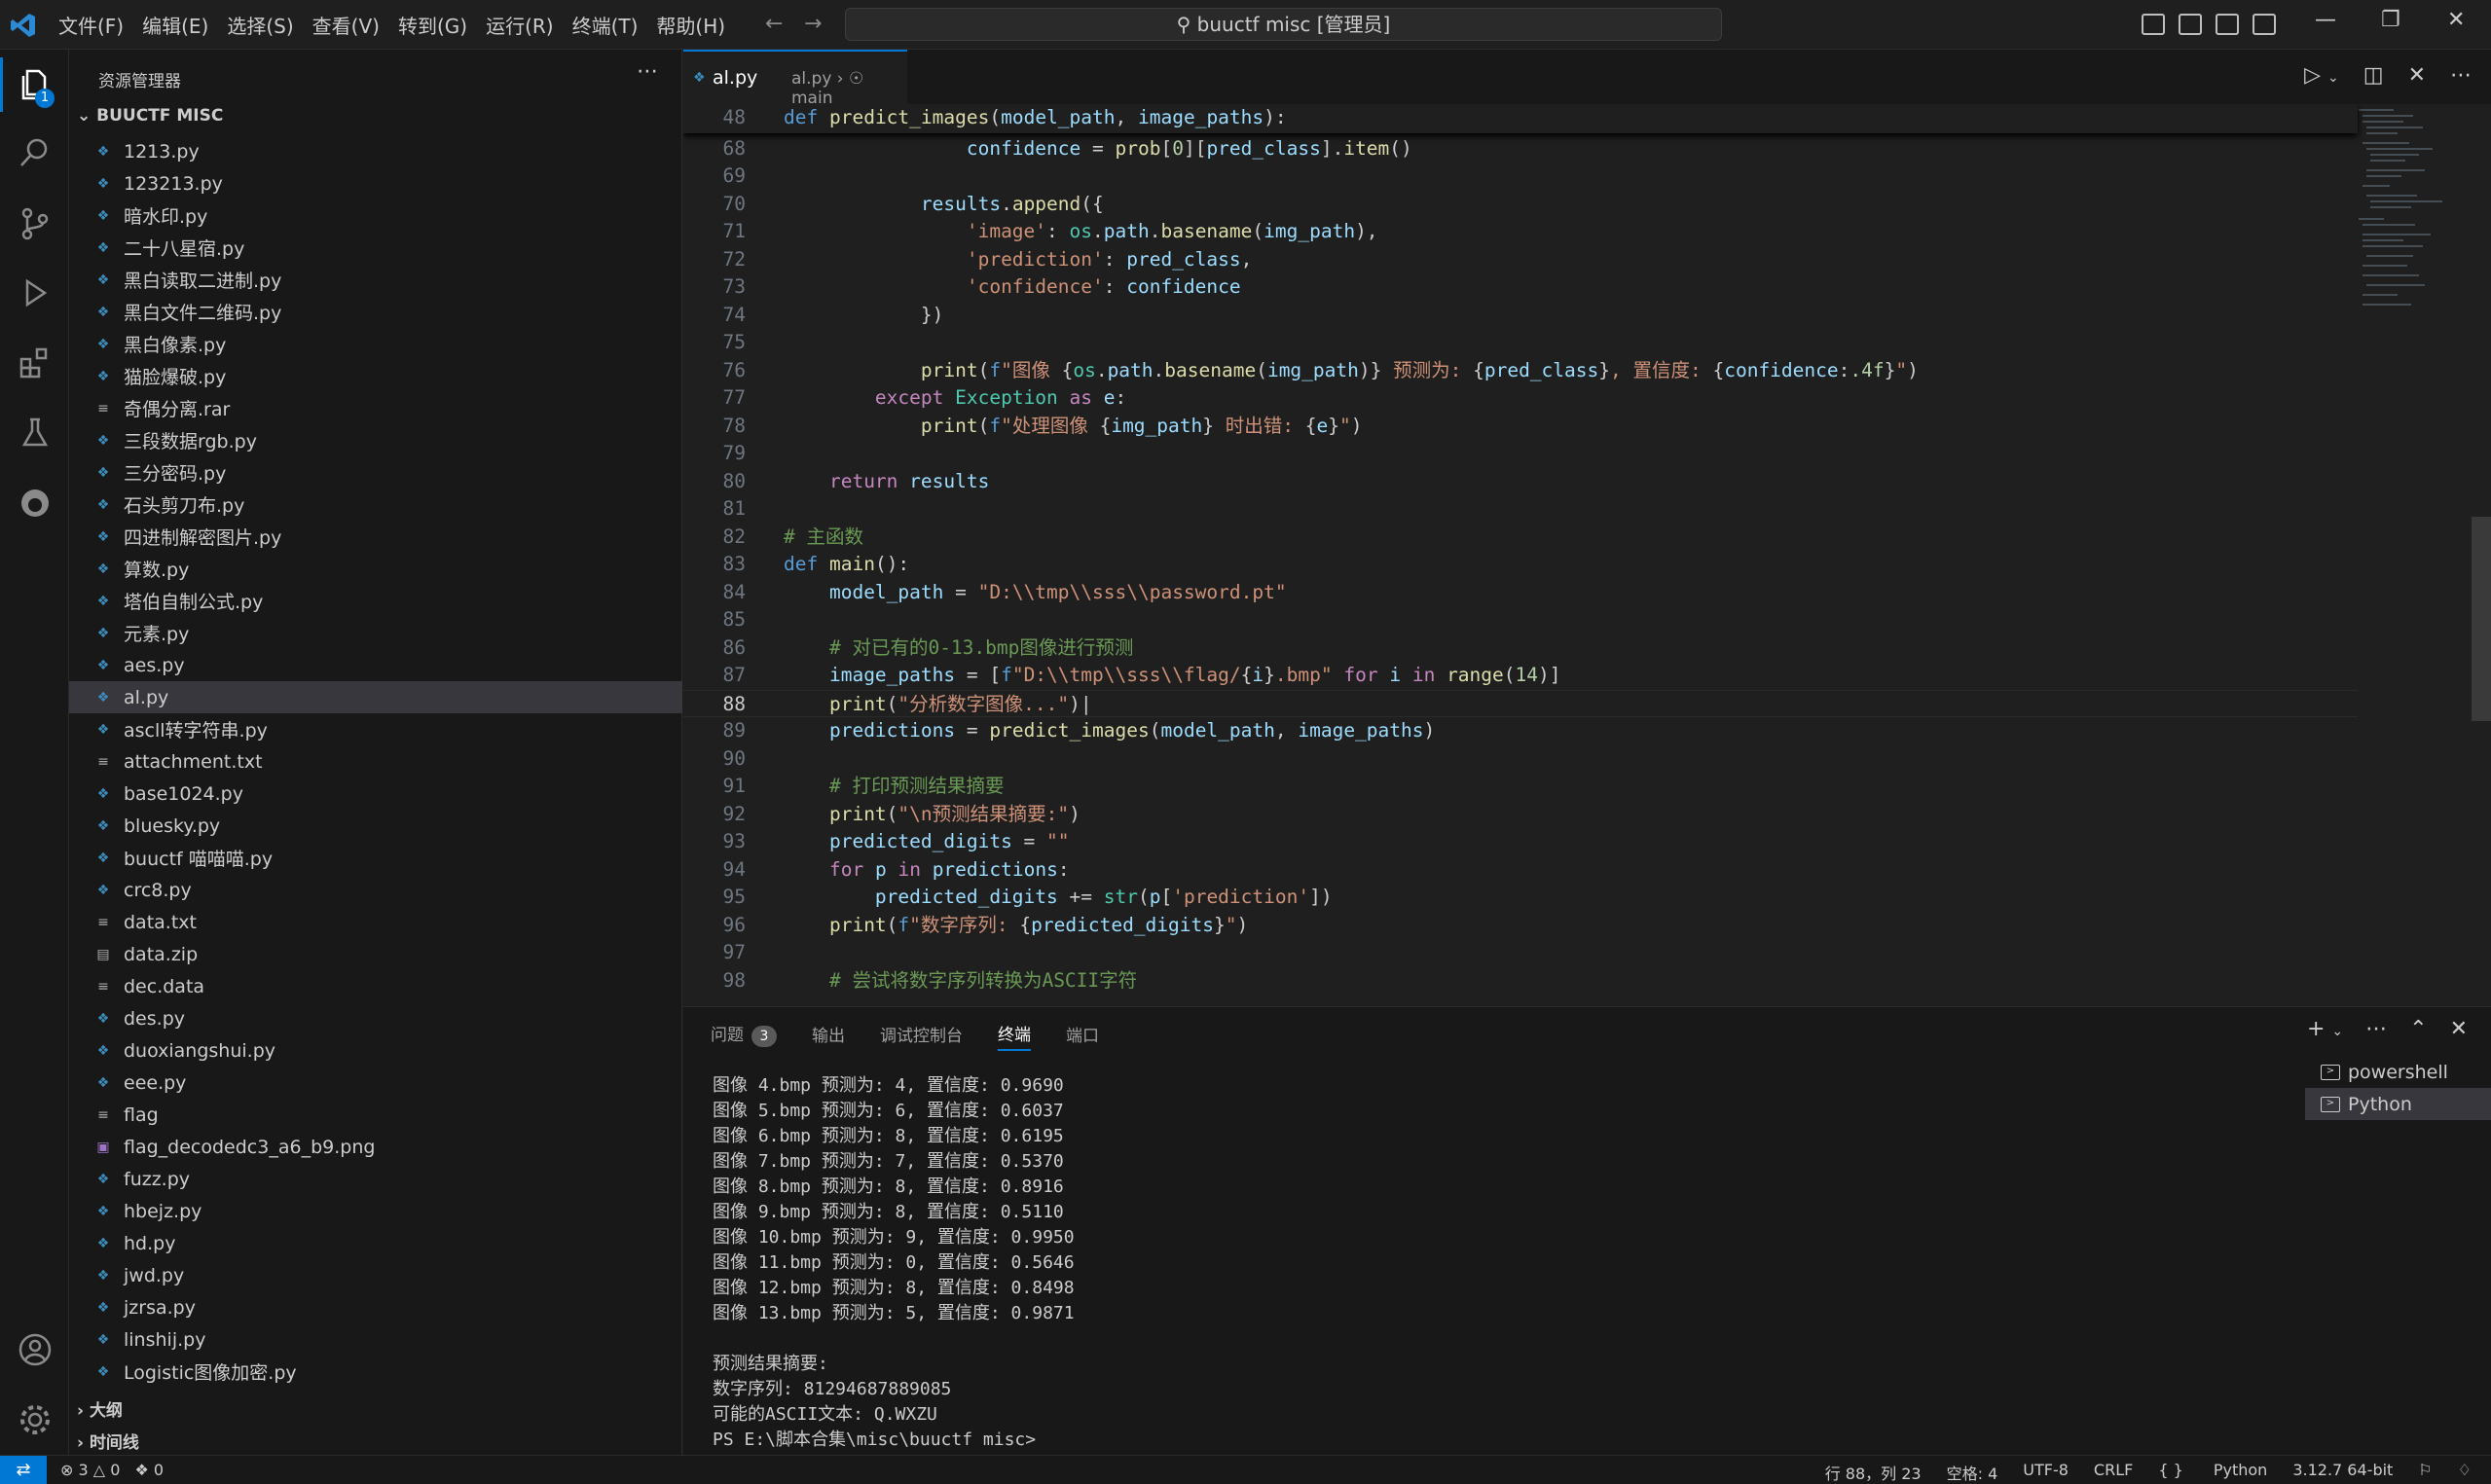 This screenshot has height=1484, width=2491. I want to click on file-item: ❖ eee.py, so click(375, 1083).